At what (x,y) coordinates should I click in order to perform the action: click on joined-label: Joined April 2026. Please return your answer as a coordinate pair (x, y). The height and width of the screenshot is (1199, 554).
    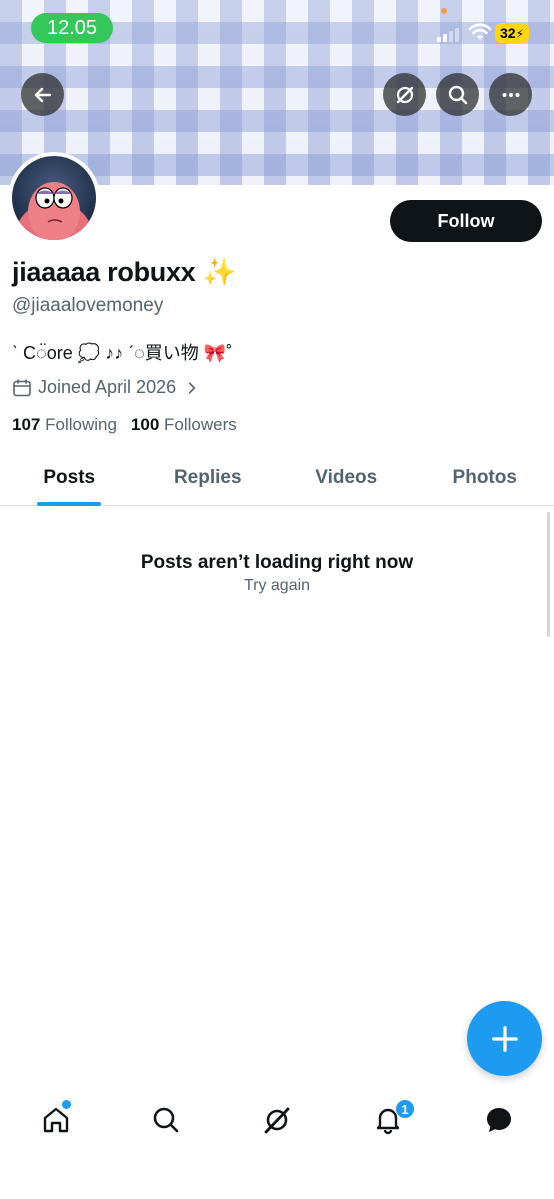
    Looking at the image, I should click on (107, 387).